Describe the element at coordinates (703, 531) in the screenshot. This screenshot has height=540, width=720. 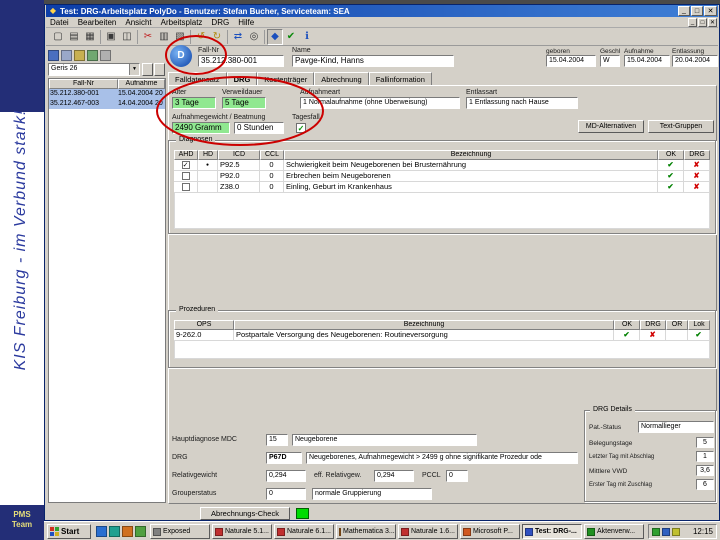
I see `clock: 12:15` at that location.